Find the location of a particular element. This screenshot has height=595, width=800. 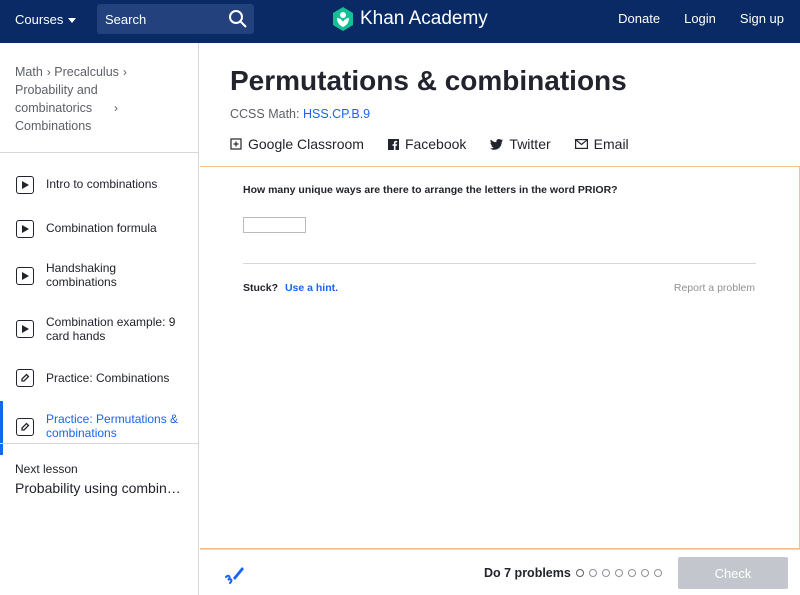

email-label: Email is located at coordinates (611, 144).